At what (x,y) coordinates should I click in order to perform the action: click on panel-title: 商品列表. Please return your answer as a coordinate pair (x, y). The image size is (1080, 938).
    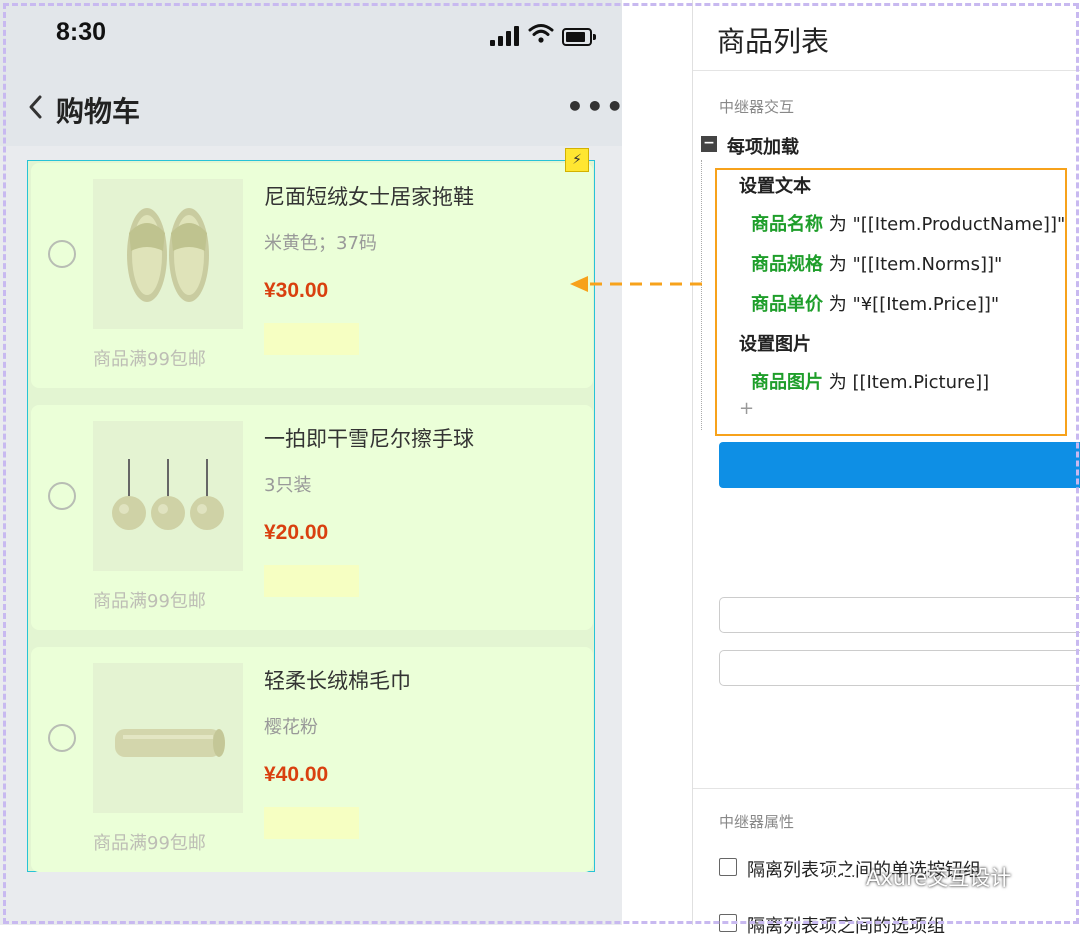
    Looking at the image, I should click on (773, 41).